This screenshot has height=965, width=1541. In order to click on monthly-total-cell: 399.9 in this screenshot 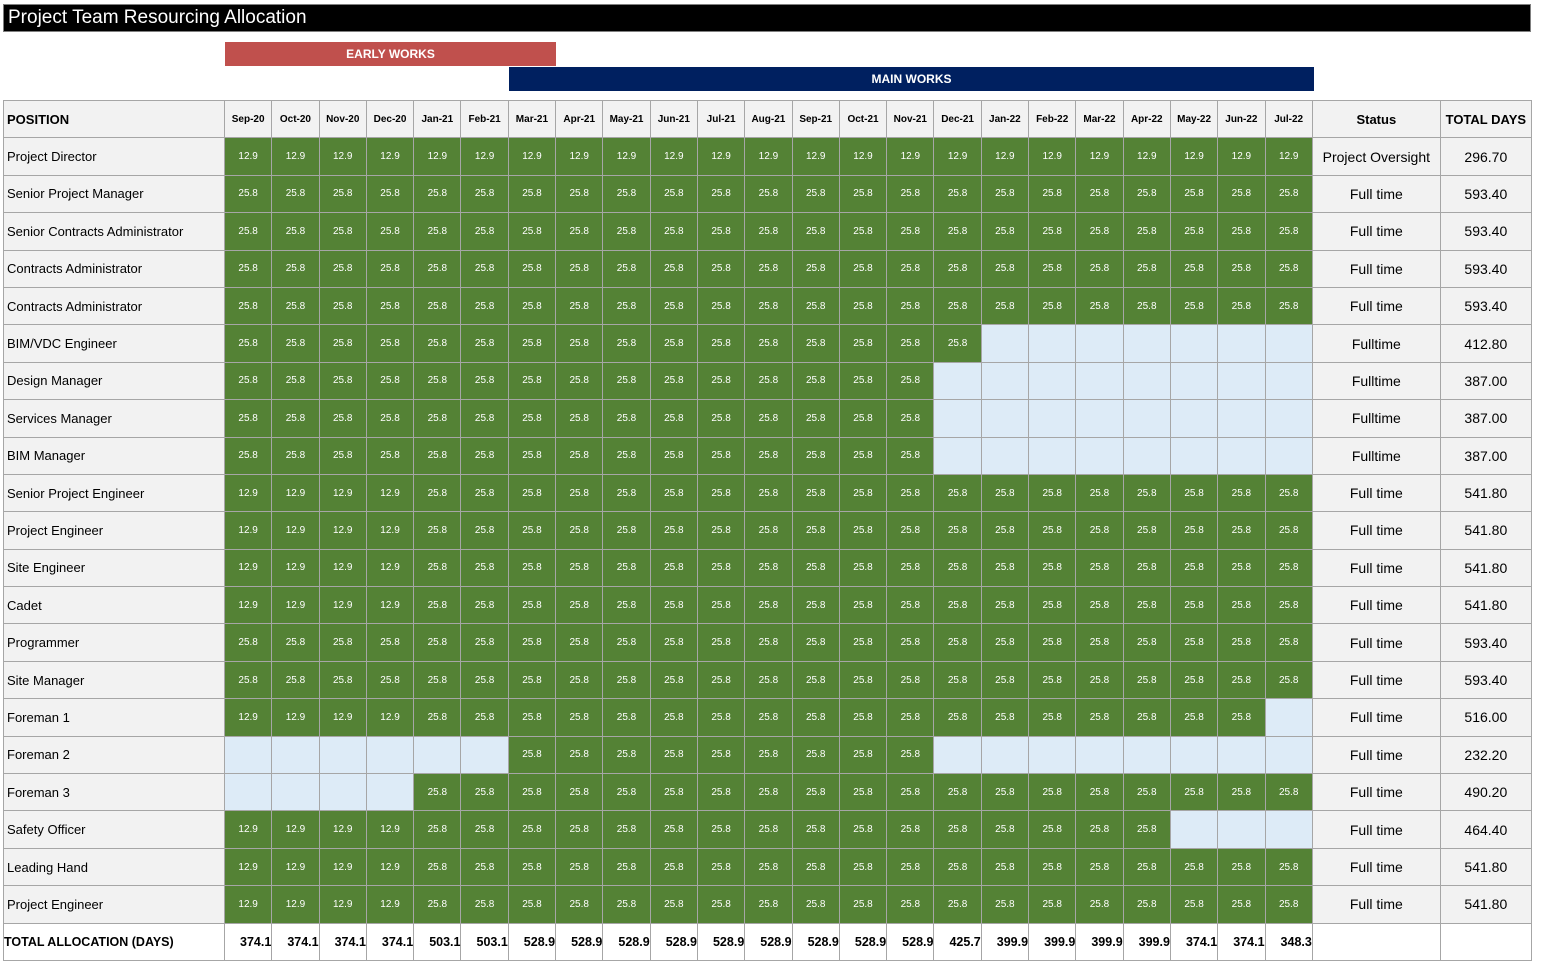, I will do `click(1146, 941)`.